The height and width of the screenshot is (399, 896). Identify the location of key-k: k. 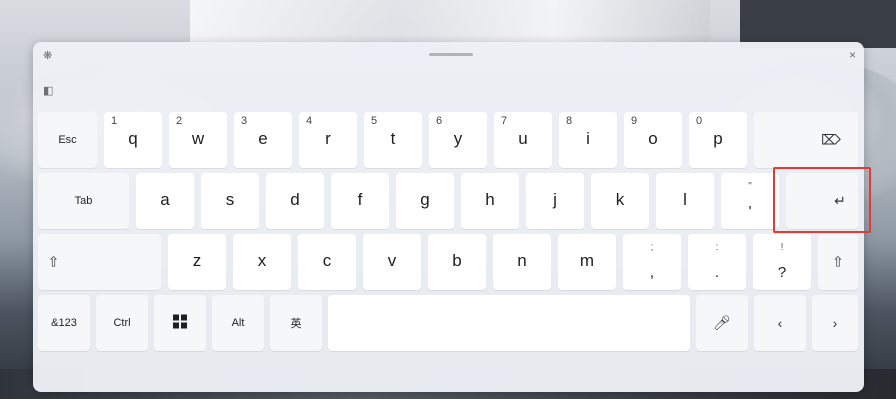
(620, 201).